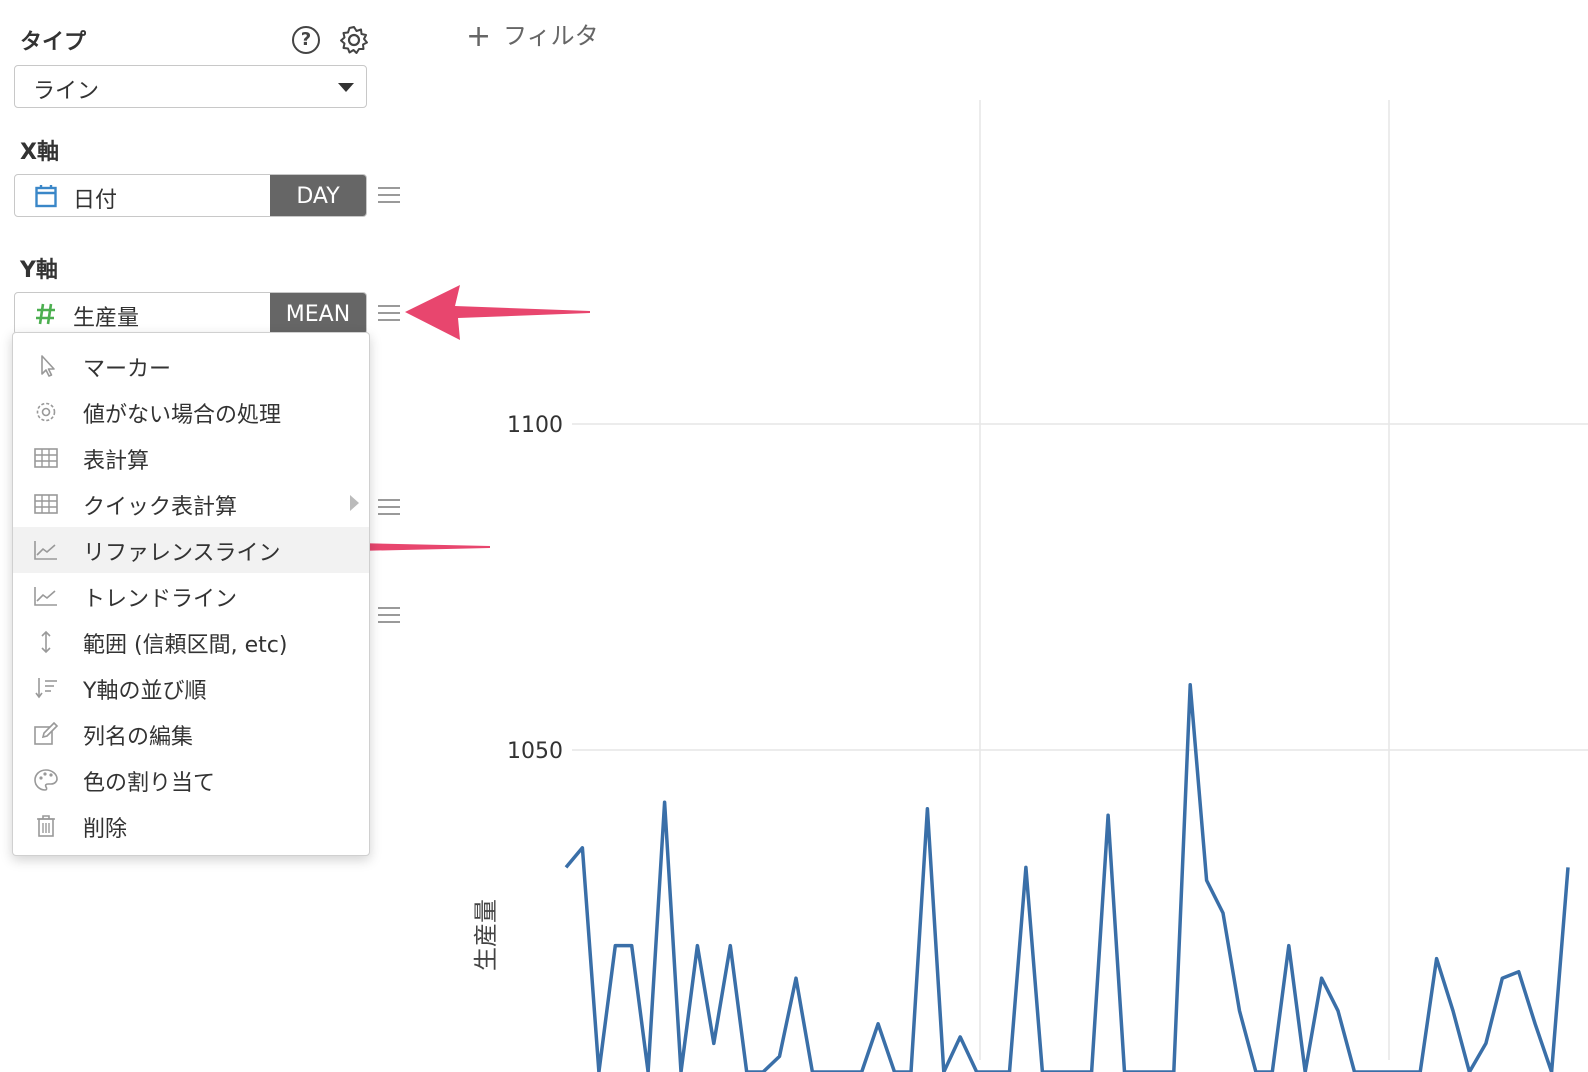 The image size is (1588, 1072). What do you see at coordinates (116, 461) in the screenshot?
I see `menu-item-label: 表計算` at bounding box center [116, 461].